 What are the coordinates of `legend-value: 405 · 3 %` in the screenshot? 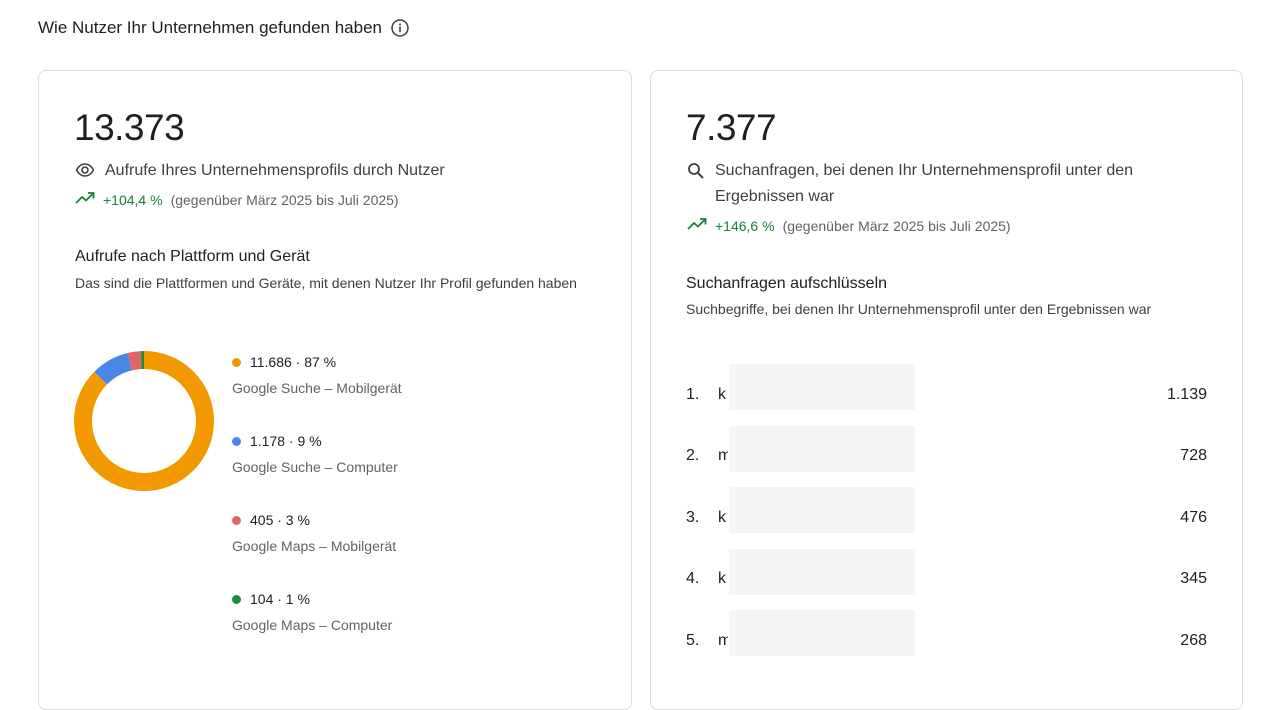 It's located at (280, 520).